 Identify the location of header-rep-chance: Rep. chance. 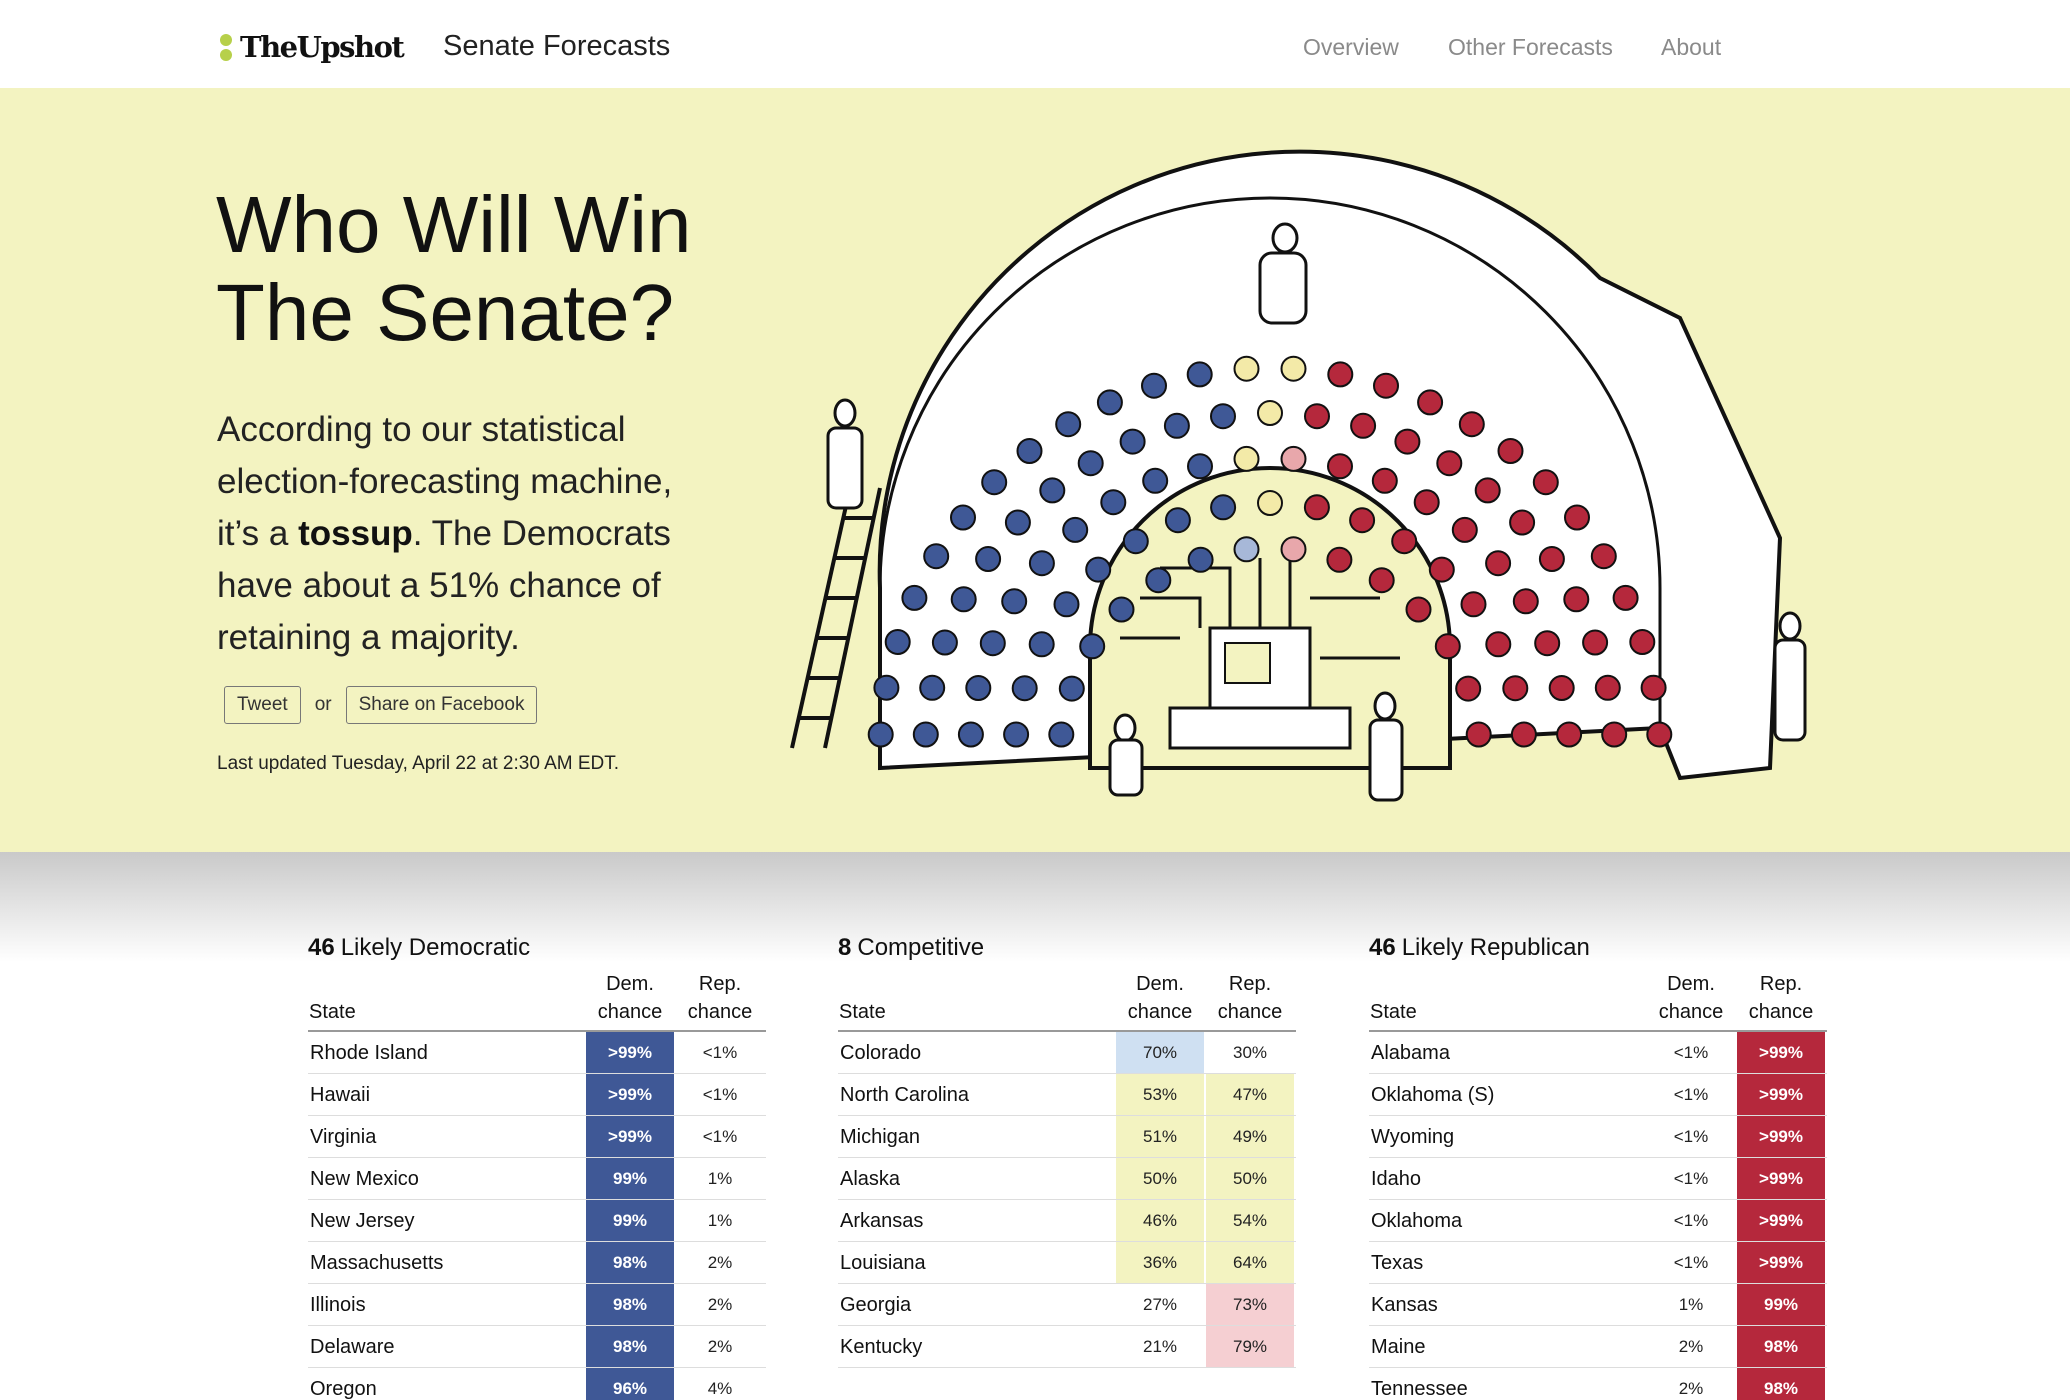
(1250, 998).